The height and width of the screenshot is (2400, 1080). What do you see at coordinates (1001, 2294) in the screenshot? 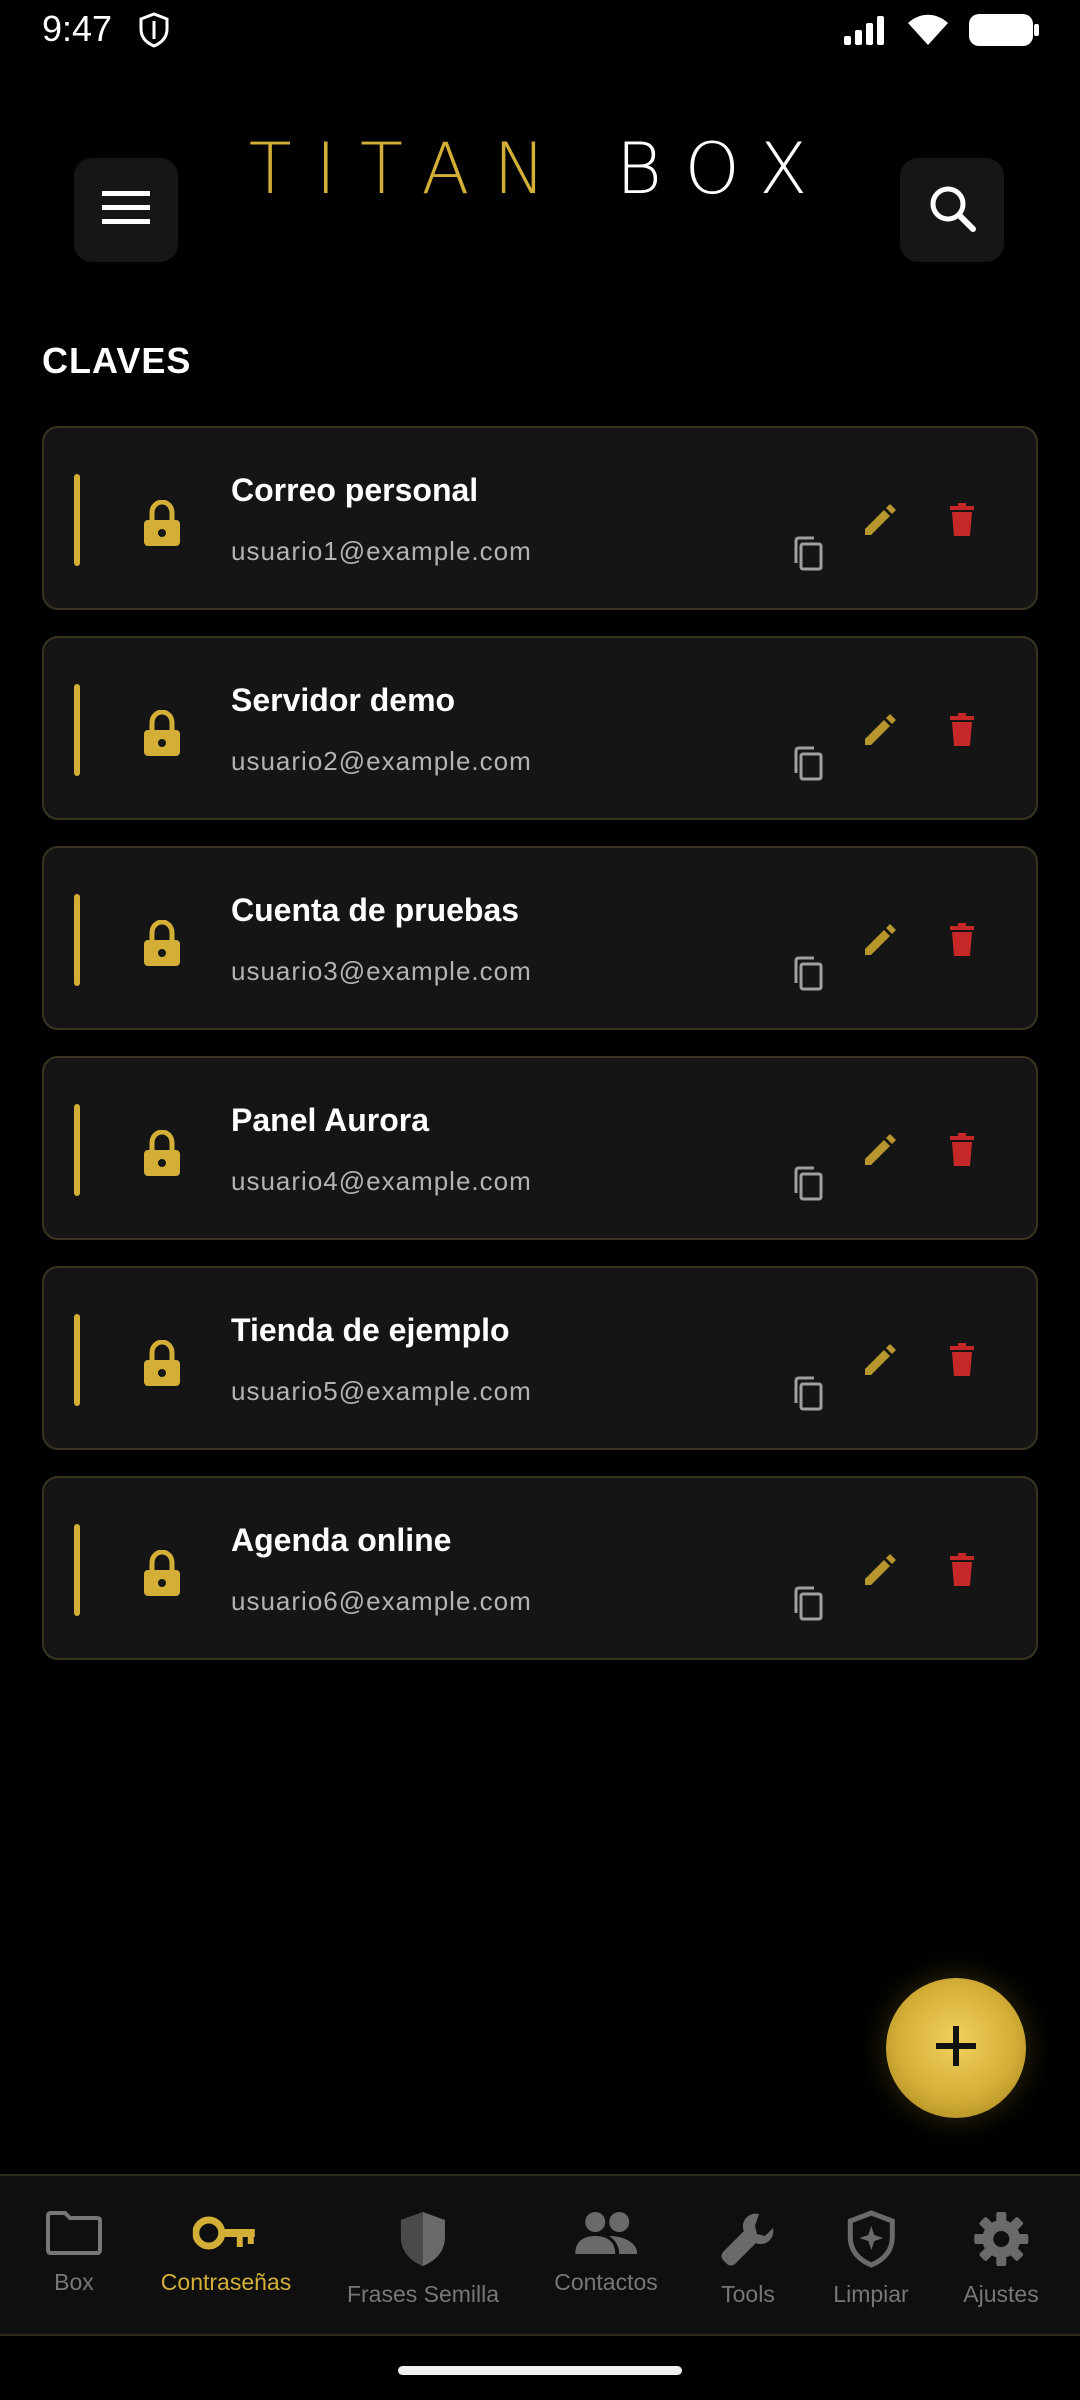
I see `nav-label: Ajustes` at bounding box center [1001, 2294].